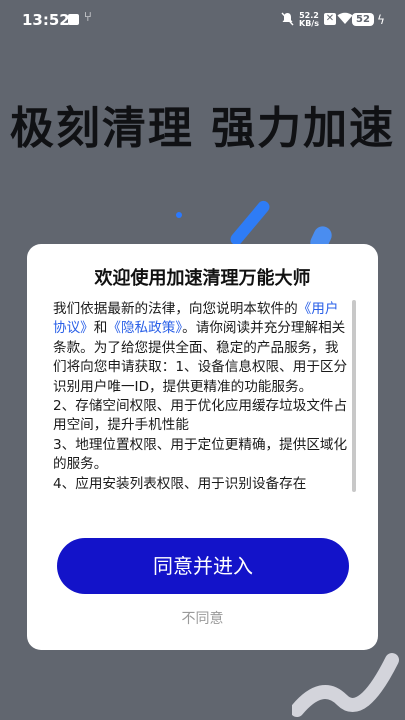 The image size is (405, 720). I want to click on charging-icon: ϟ, so click(381, 20).